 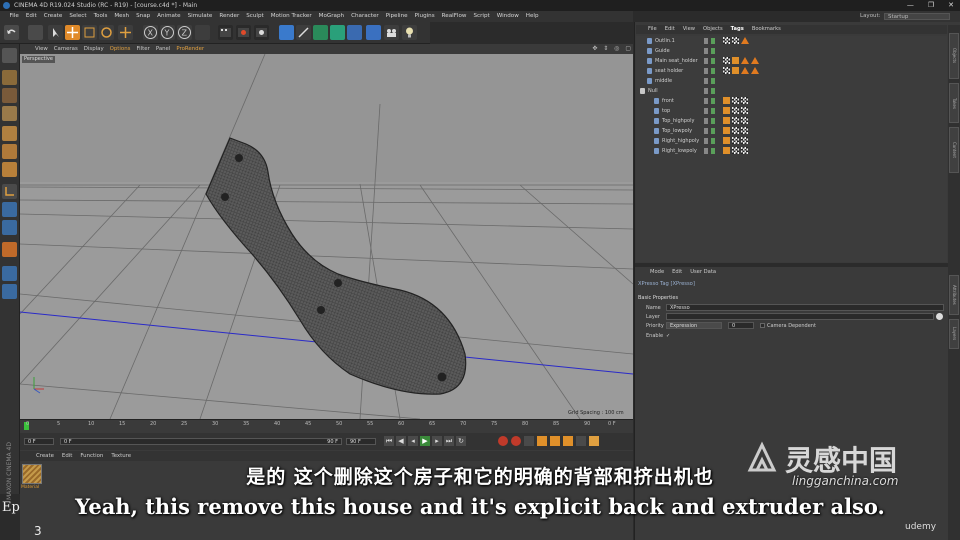 What do you see at coordinates (668, 336) in the screenshot?
I see `enable-checkmark-icon: ✓` at bounding box center [668, 336].